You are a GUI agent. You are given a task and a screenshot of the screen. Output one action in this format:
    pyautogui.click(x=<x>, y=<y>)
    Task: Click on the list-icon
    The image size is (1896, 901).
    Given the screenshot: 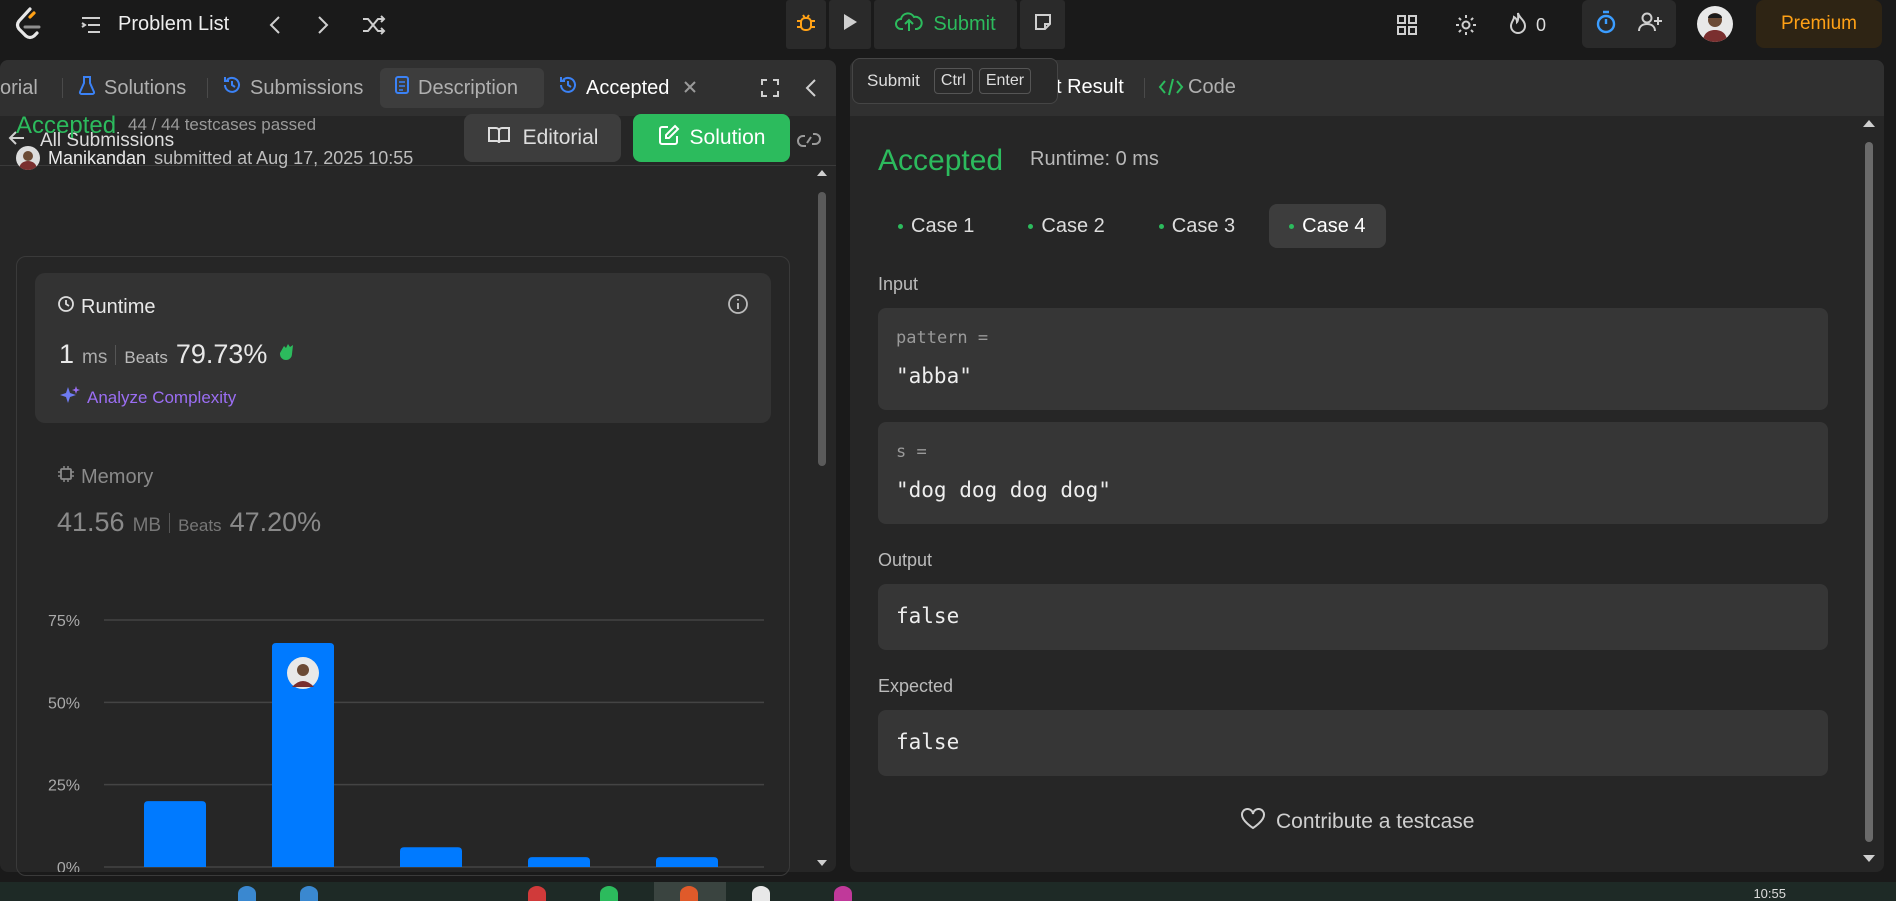 What is the action you would take?
    pyautogui.click(x=91, y=25)
    